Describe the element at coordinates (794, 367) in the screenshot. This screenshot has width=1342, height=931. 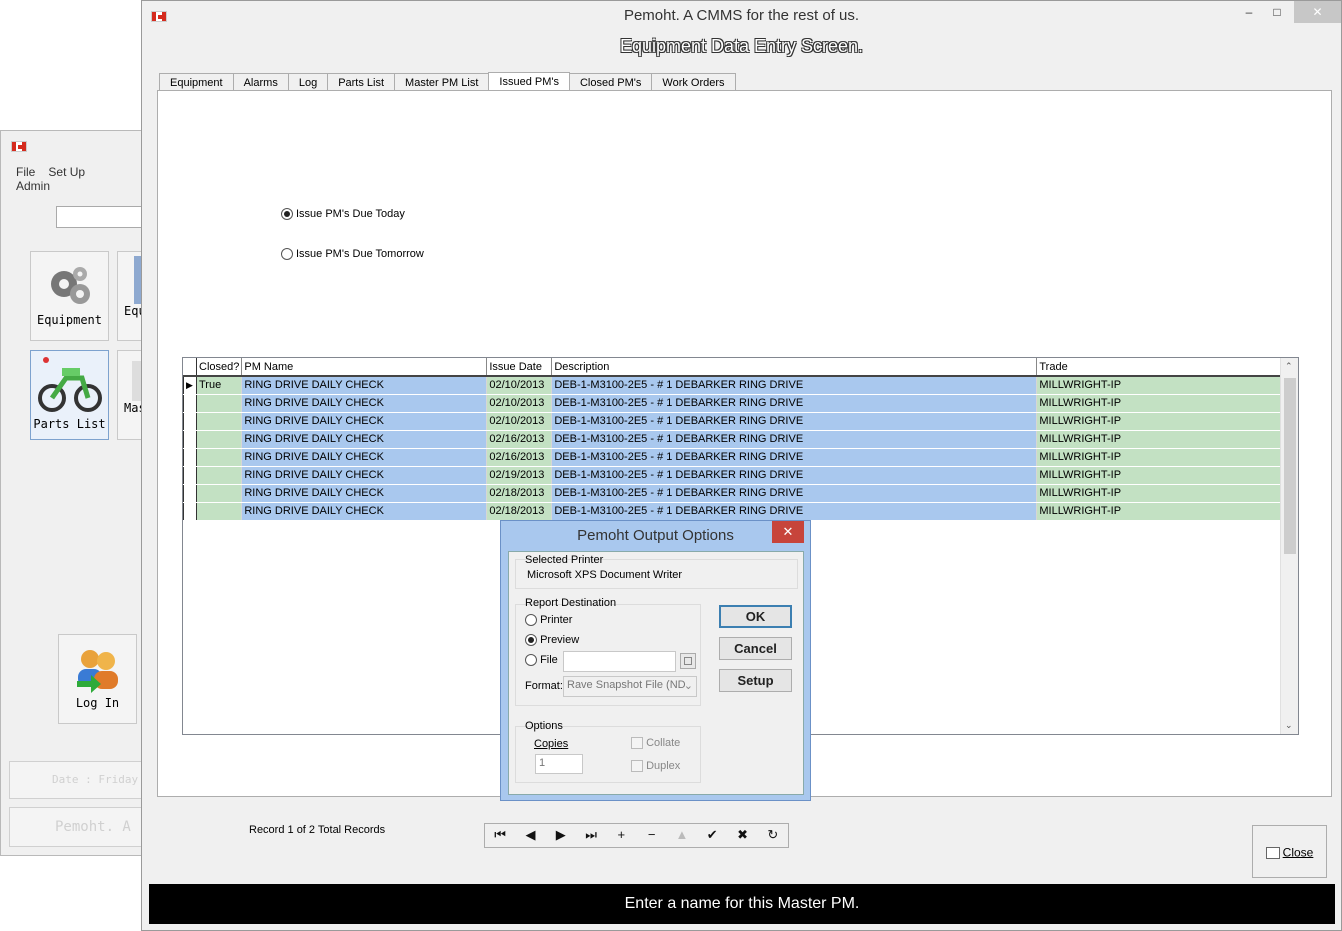
I see `column-header-description: Description` at that location.